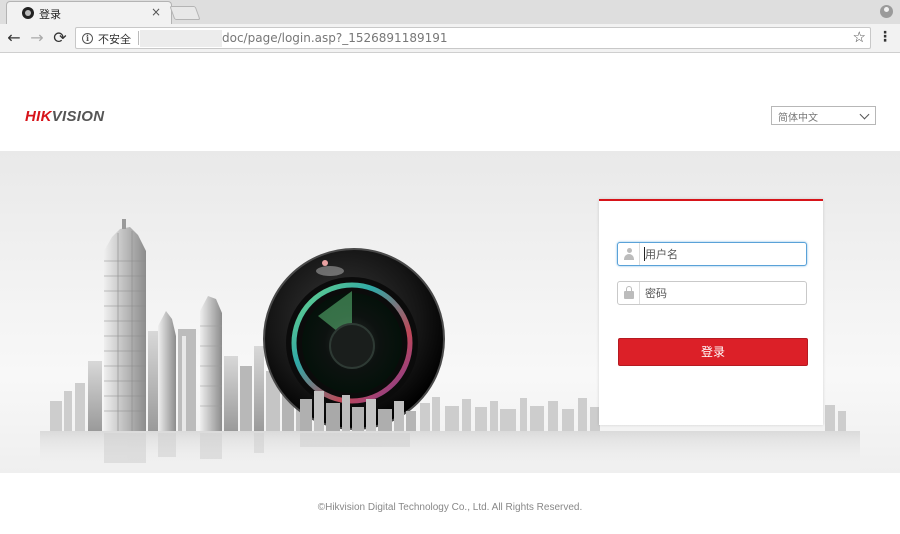 Image resolution: width=900 pixels, height=534 pixels. What do you see at coordinates (798, 118) in the screenshot?
I see `language-value: 简体中文` at bounding box center [798, 118].